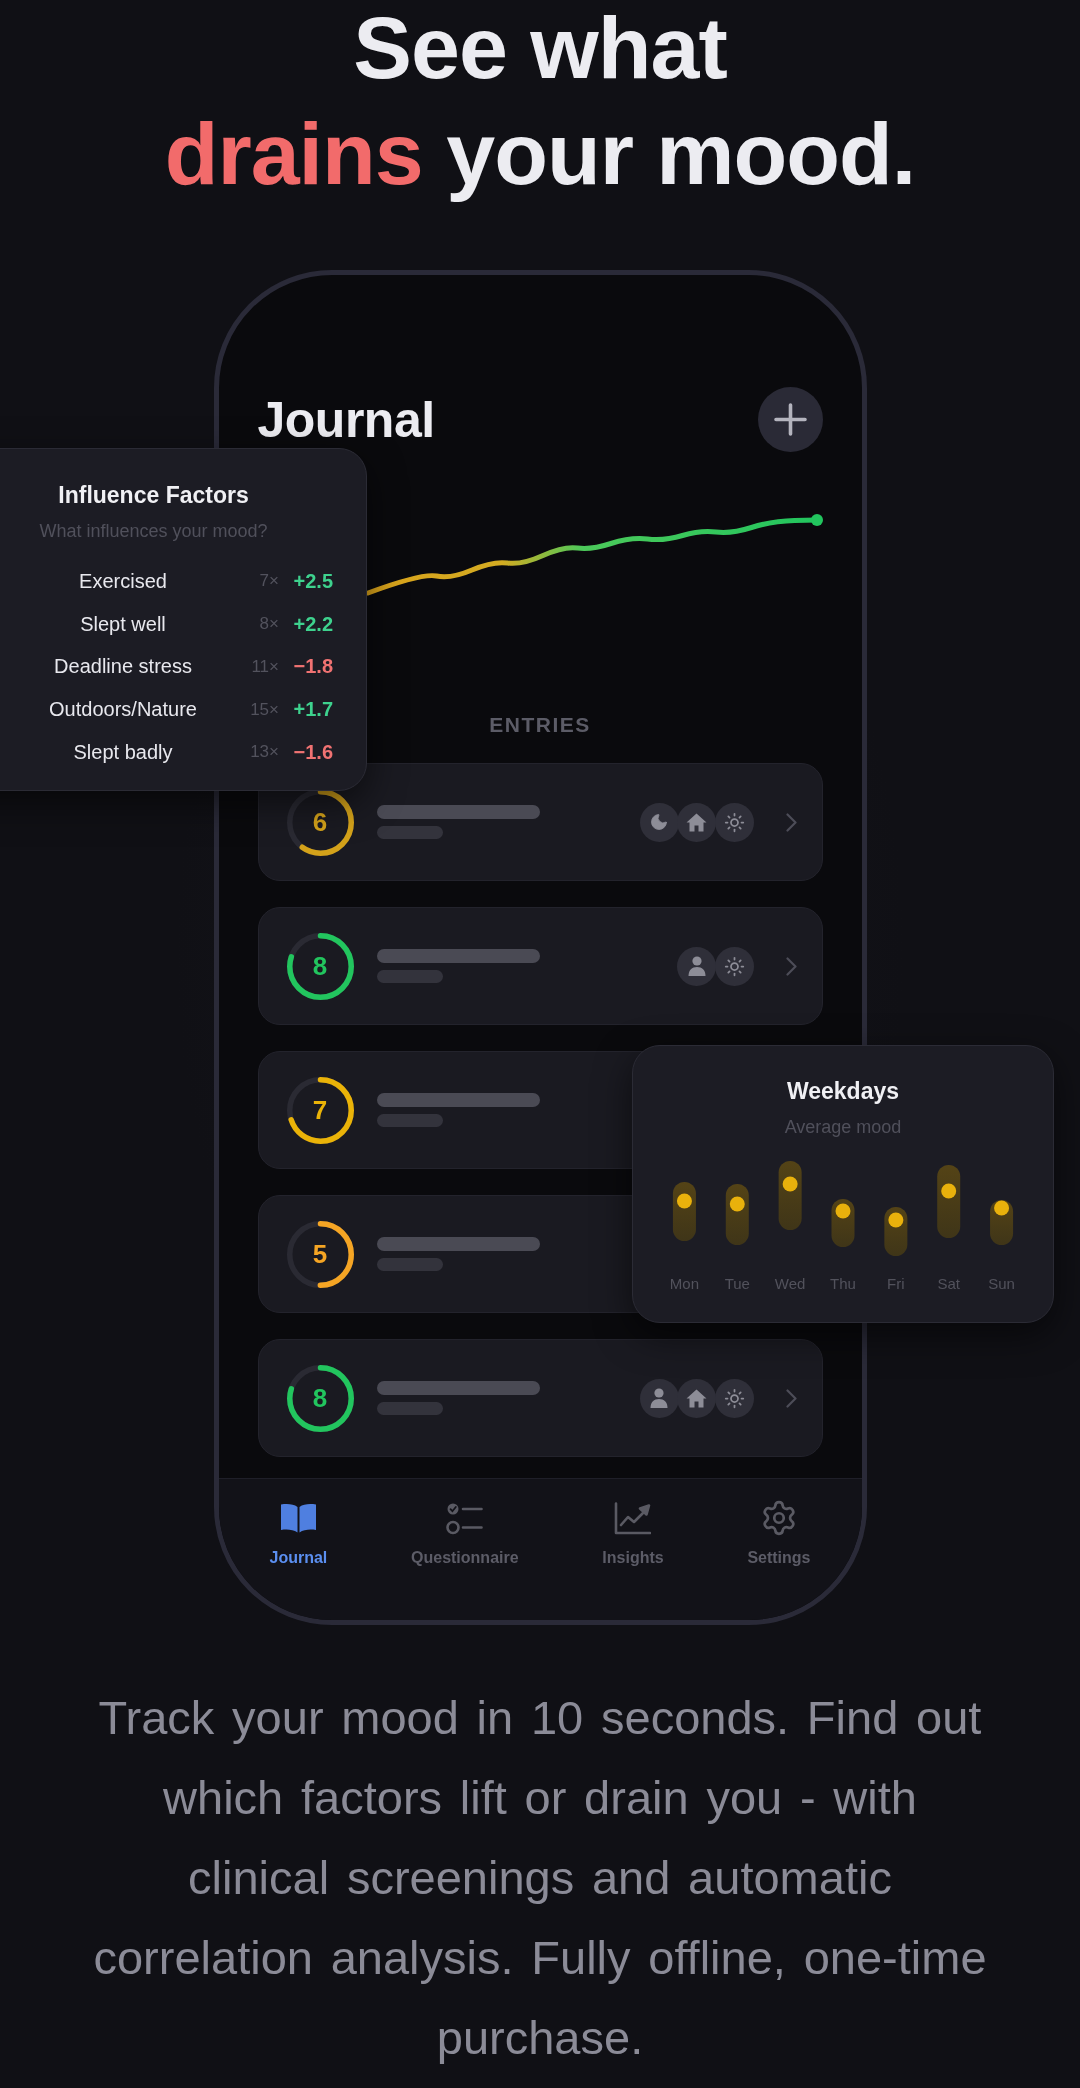 The image size is (1080, 2088). What do you see at coordinates (659, 822) in the screenshot?
I see `moon-icon` at bounding box center [659, 822].